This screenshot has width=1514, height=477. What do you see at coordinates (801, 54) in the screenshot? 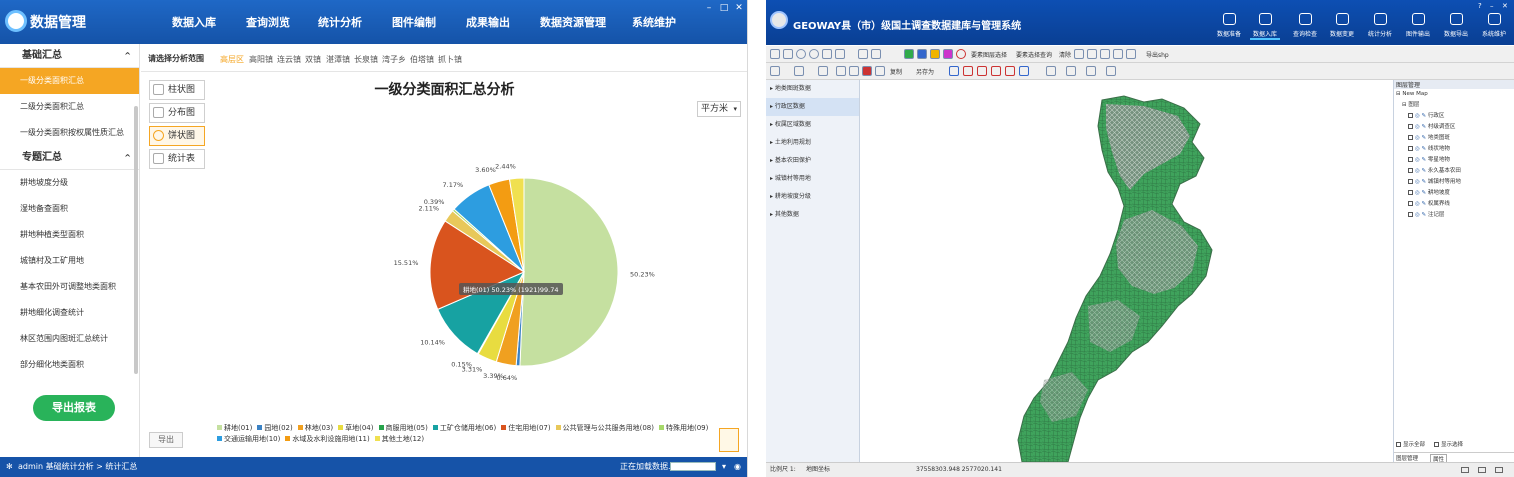
I see `zoom-in-icon` at bounding box center [801, 54].